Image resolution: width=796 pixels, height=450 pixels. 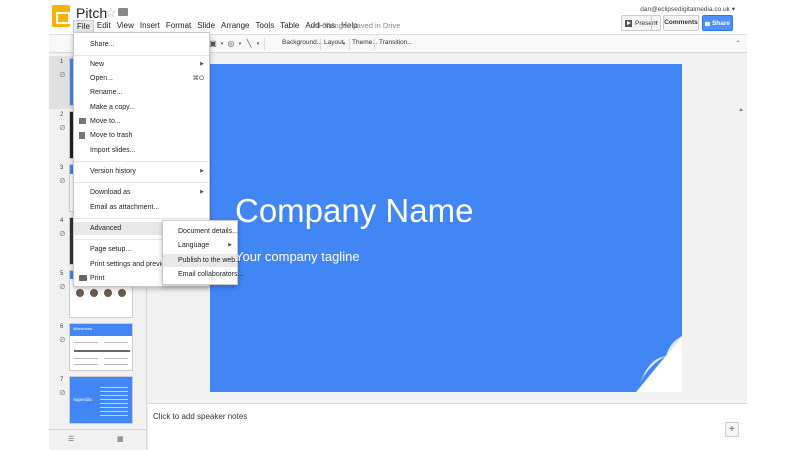 I want to click on menu-item-move-to-trash: Move to trash, so click(x=141, y=135).